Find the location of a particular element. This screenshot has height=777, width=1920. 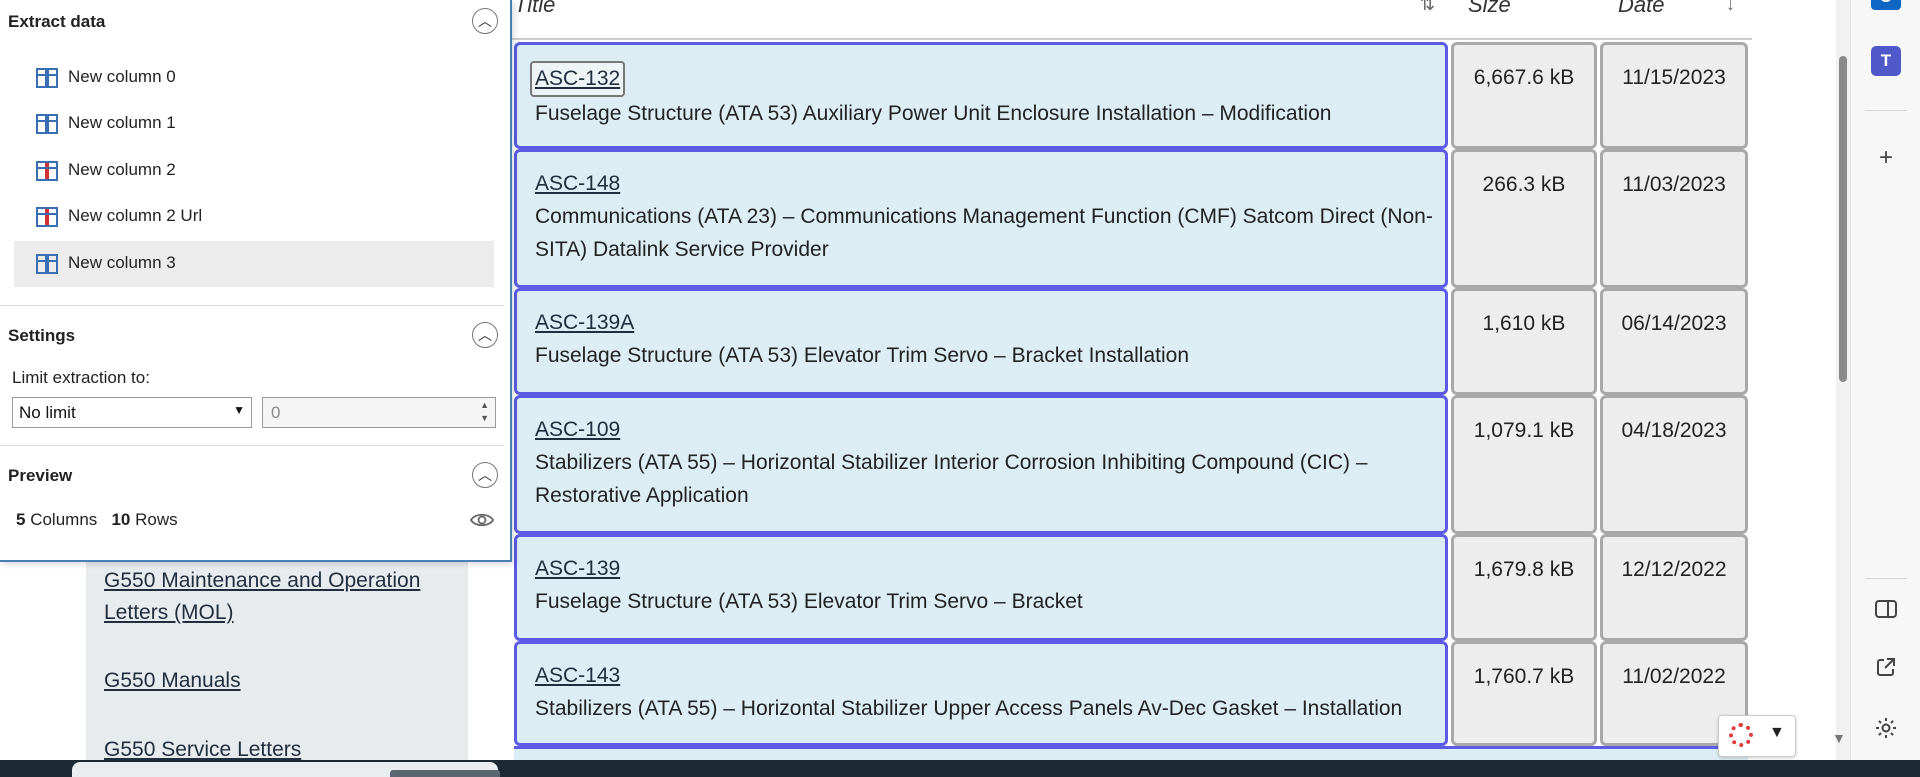

scroll-down-arrow-icon: ▼ is located at coordinates (1839, 738).